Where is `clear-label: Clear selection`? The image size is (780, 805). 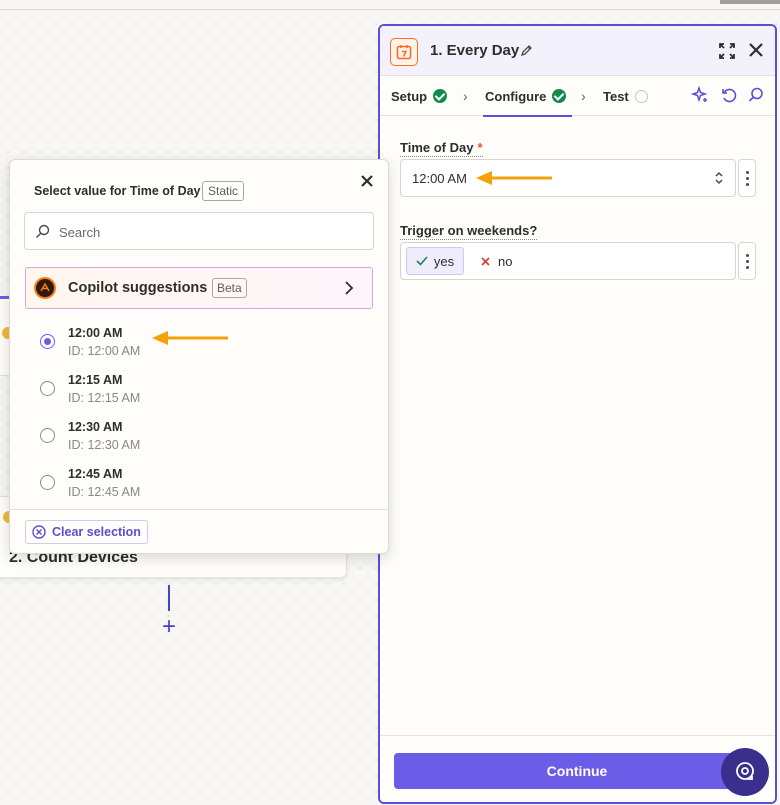
clear-label: Clear selection is located at coordinates (96, 532).